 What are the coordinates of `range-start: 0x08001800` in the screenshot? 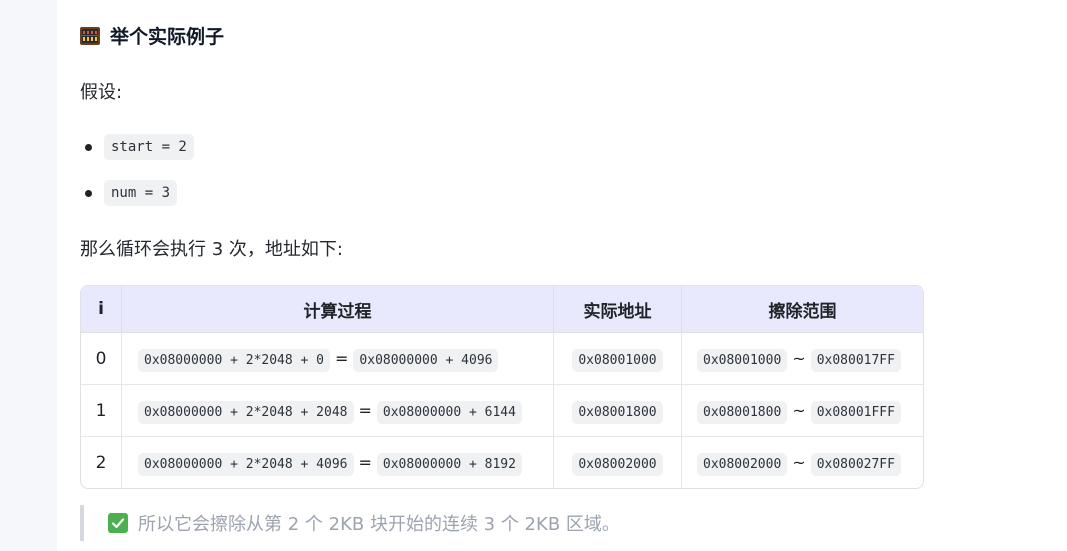 It's located at (742, 412).